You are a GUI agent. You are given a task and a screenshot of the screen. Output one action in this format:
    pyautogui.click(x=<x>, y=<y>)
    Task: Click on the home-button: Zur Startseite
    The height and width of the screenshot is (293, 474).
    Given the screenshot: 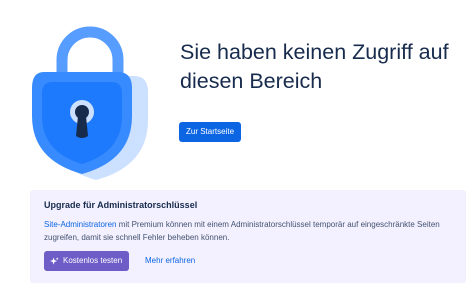 What is the action you would take?
    pyautogui.click(x=210, y=132)
    